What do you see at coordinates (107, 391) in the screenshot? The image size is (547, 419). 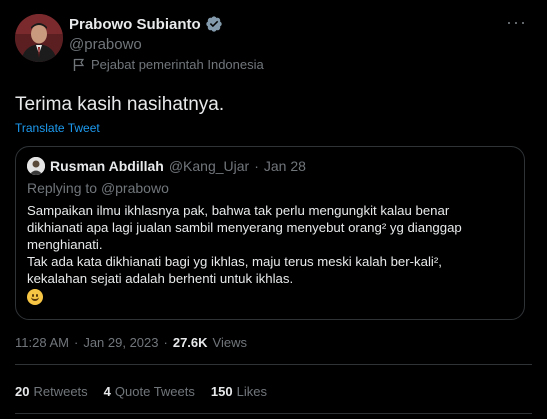 I see `quote-tweets-count: 4` at bounding box center [107, 391].